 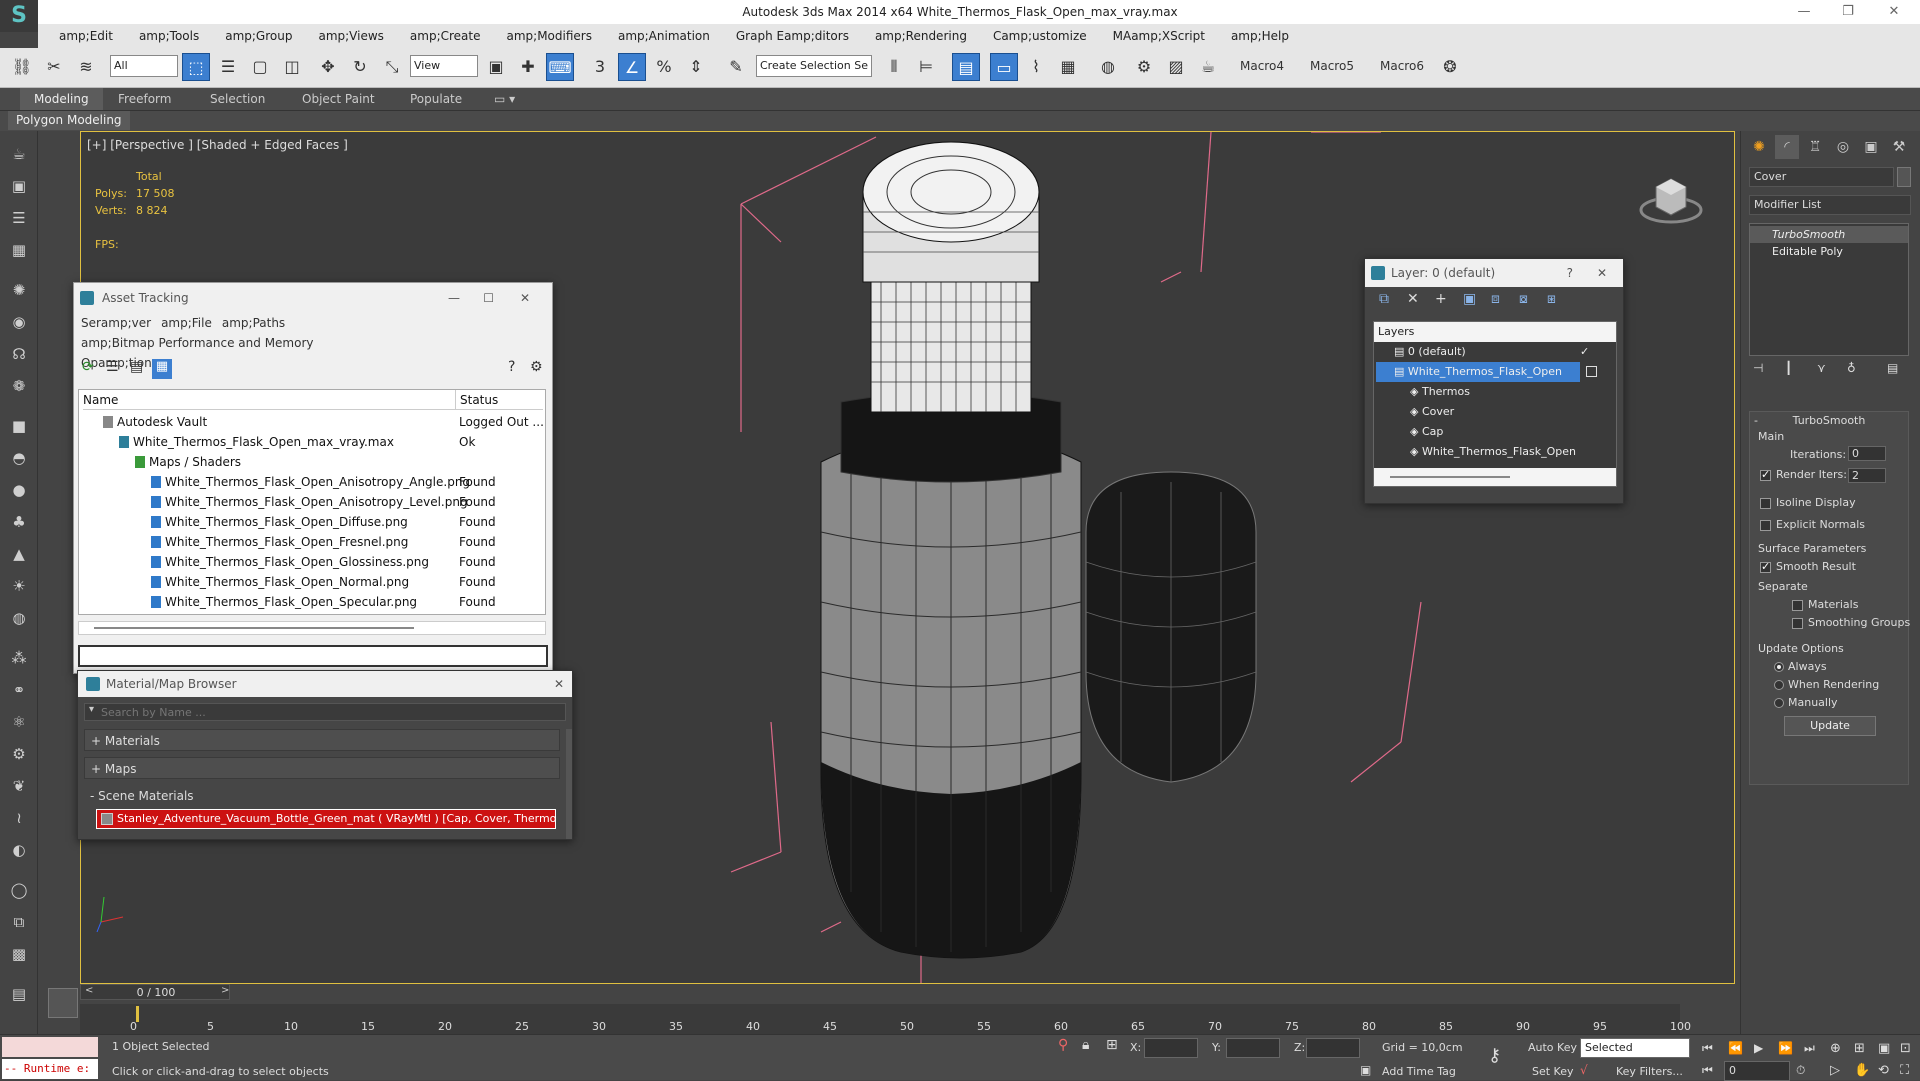 What do you see at coordinates (116, 323) in the screenshot?
I see `at-menu-server: Seramp;ver` at bounding box center [116, 323].